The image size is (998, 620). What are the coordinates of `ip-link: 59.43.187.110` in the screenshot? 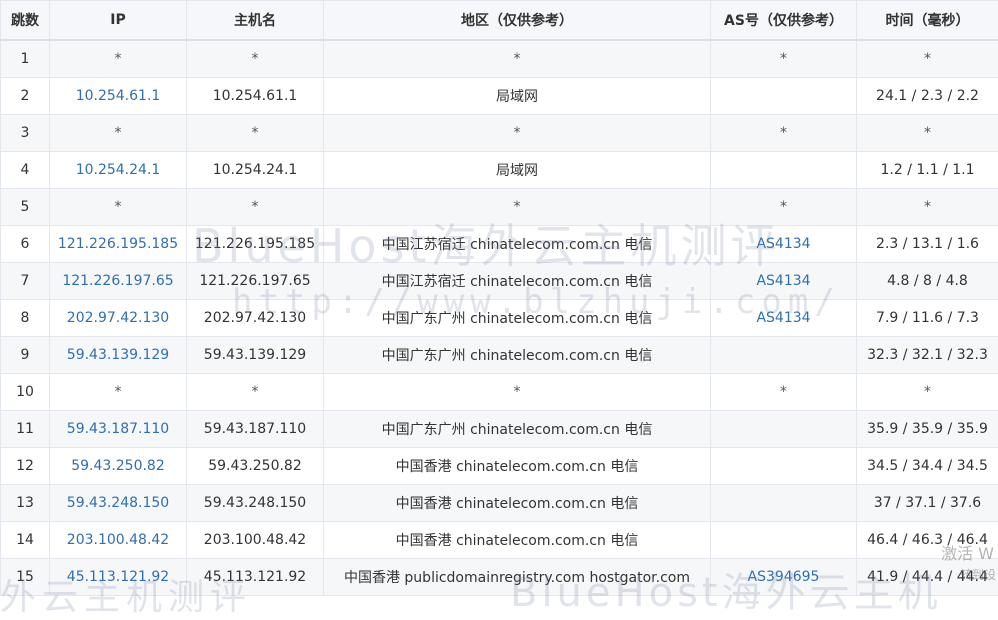 It's located at (118, 429).